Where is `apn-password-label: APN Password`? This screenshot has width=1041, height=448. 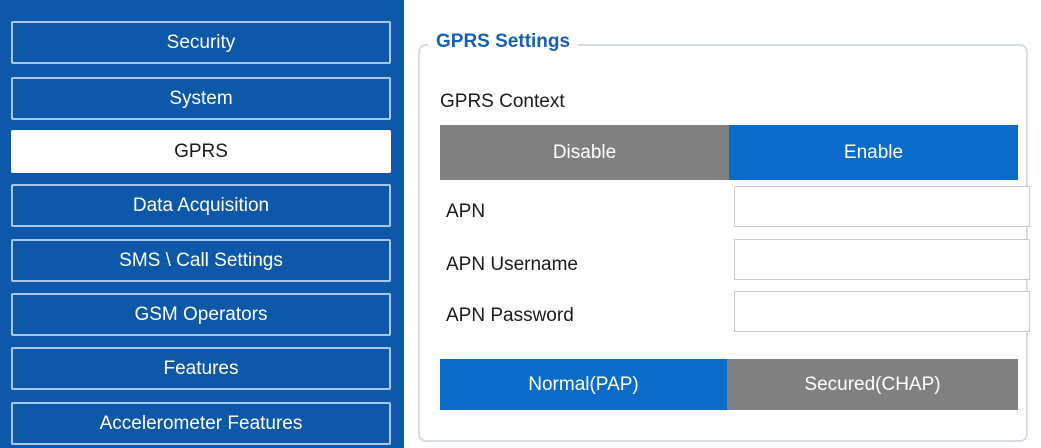
apn-password-label: APN Password is located at coordinates (510, 315).